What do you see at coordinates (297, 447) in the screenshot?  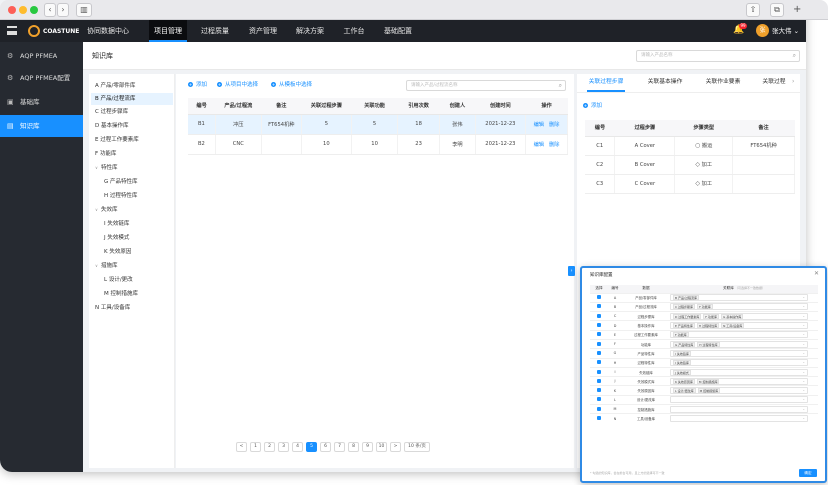 I see `page-button: 4` at bounding box center [297, 447].